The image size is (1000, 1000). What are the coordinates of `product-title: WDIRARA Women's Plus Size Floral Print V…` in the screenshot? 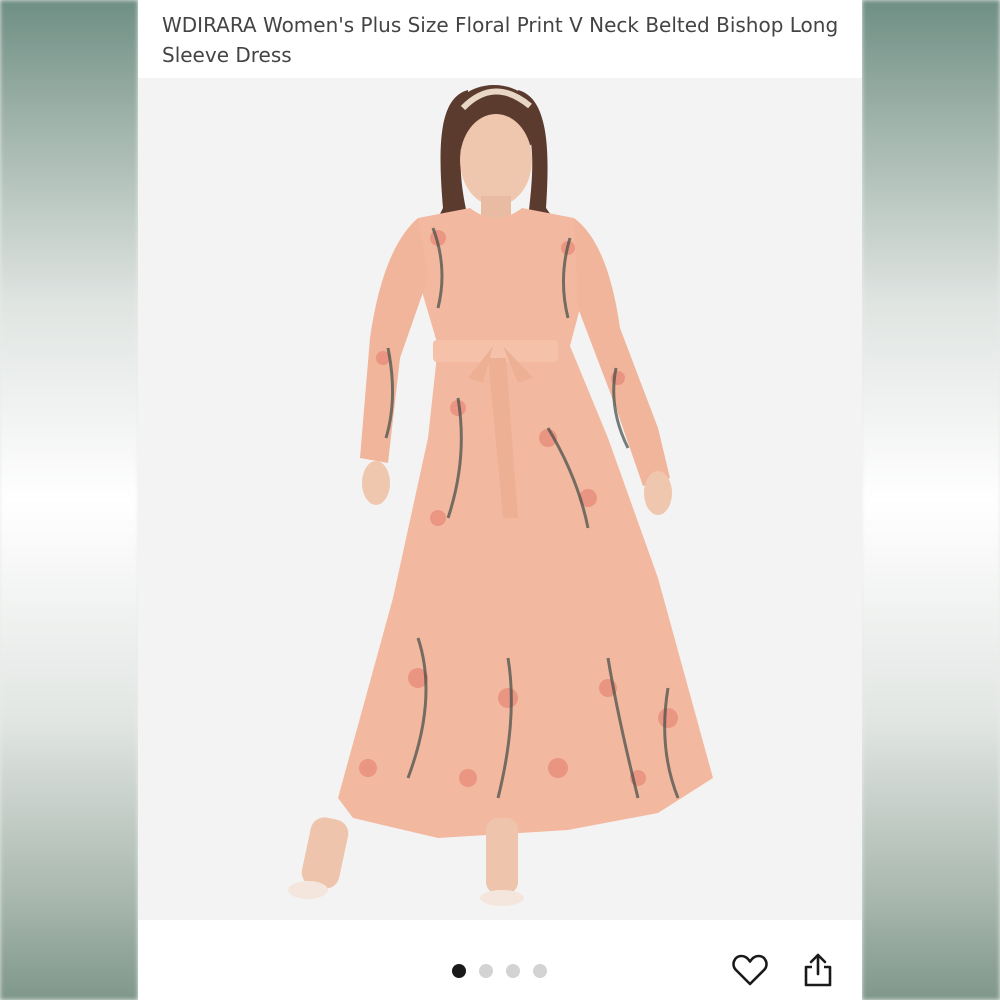 It's located at (500, 40).